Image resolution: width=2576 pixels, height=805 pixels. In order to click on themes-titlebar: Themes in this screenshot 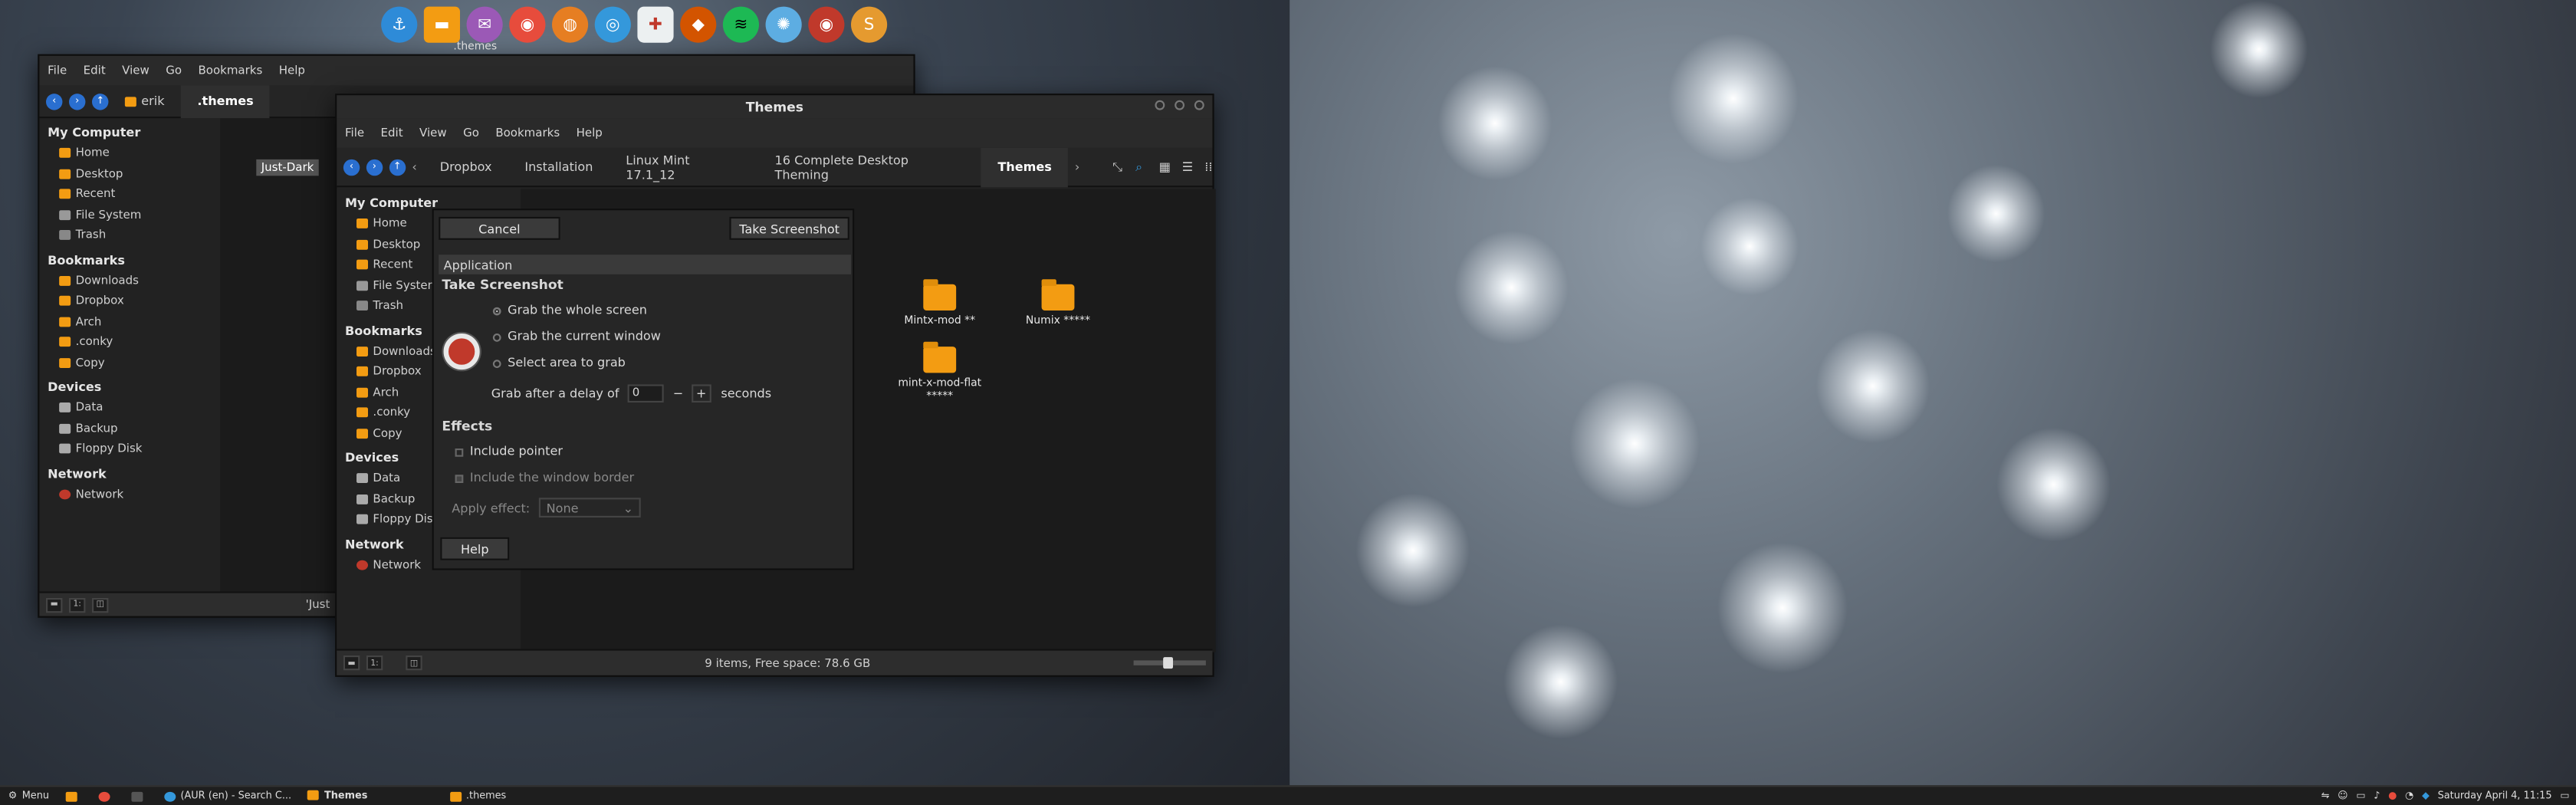, I will do `click(775, 107)`.